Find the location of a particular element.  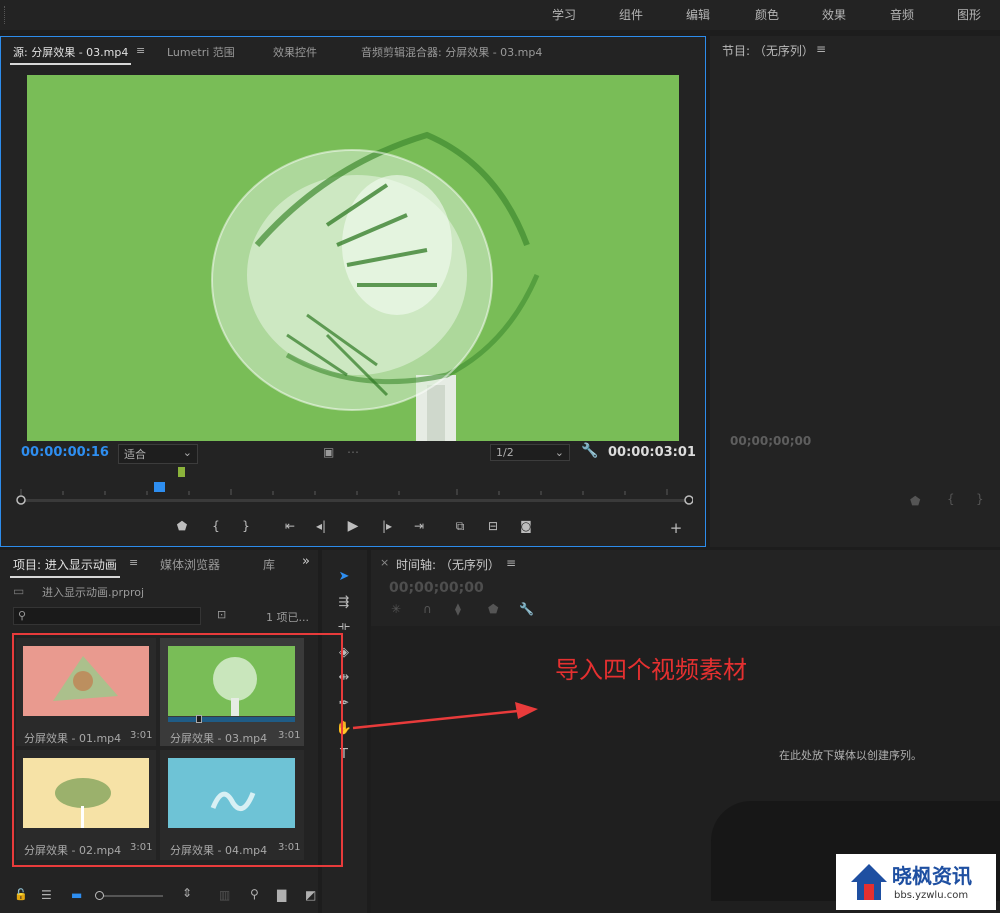

list-view-icon: ☰ is located at coordinates (46, 895).